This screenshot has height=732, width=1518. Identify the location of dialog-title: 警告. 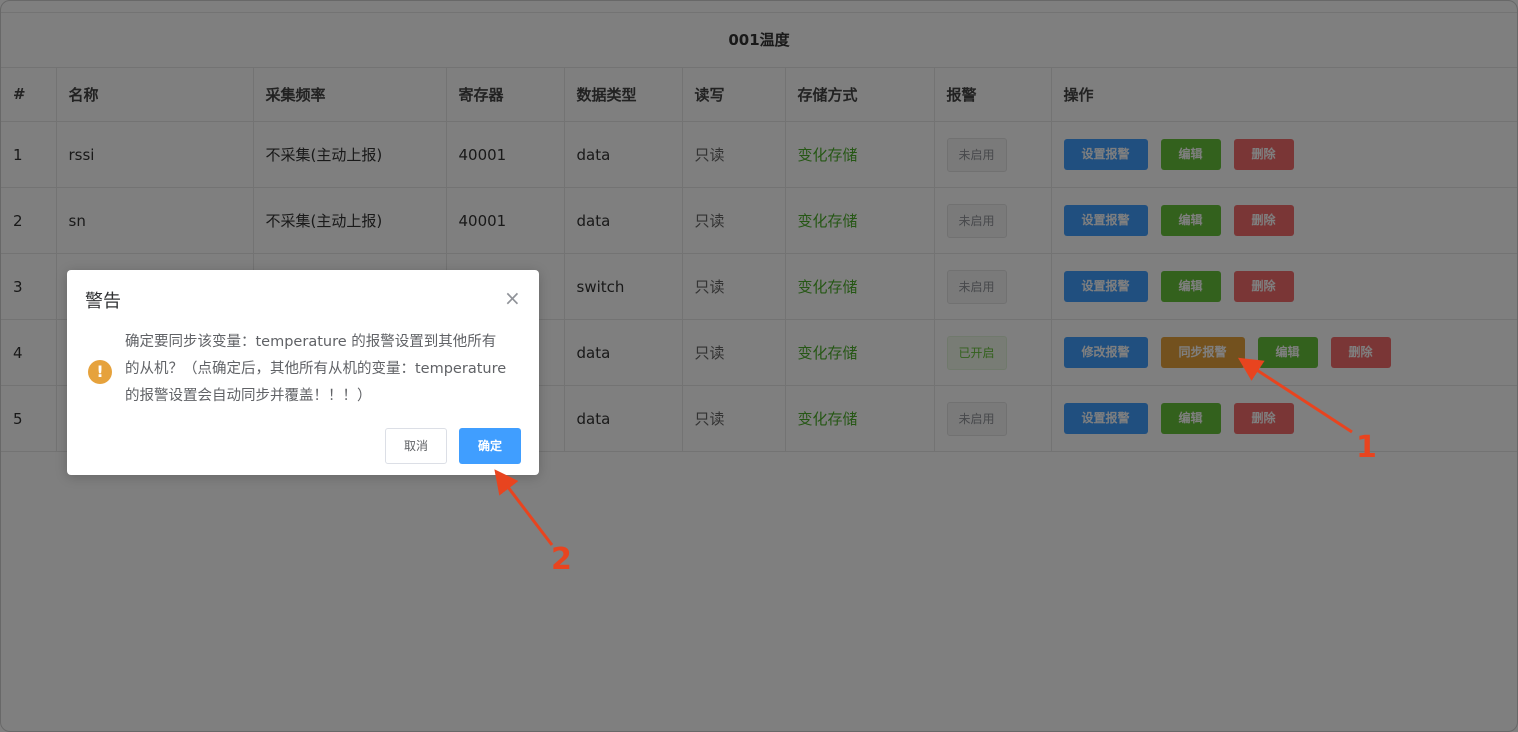
(103, 301).